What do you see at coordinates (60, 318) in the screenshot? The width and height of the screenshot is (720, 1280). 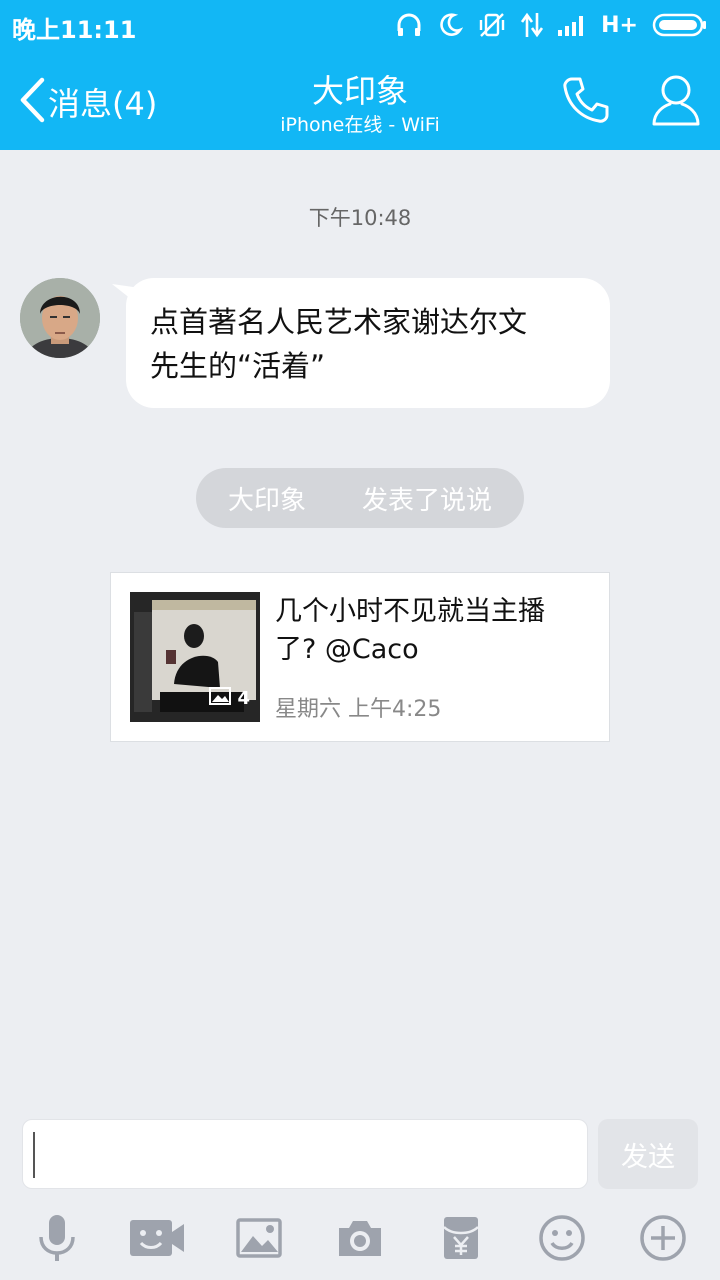 I see `avatar` at bounding box center [60, 318].